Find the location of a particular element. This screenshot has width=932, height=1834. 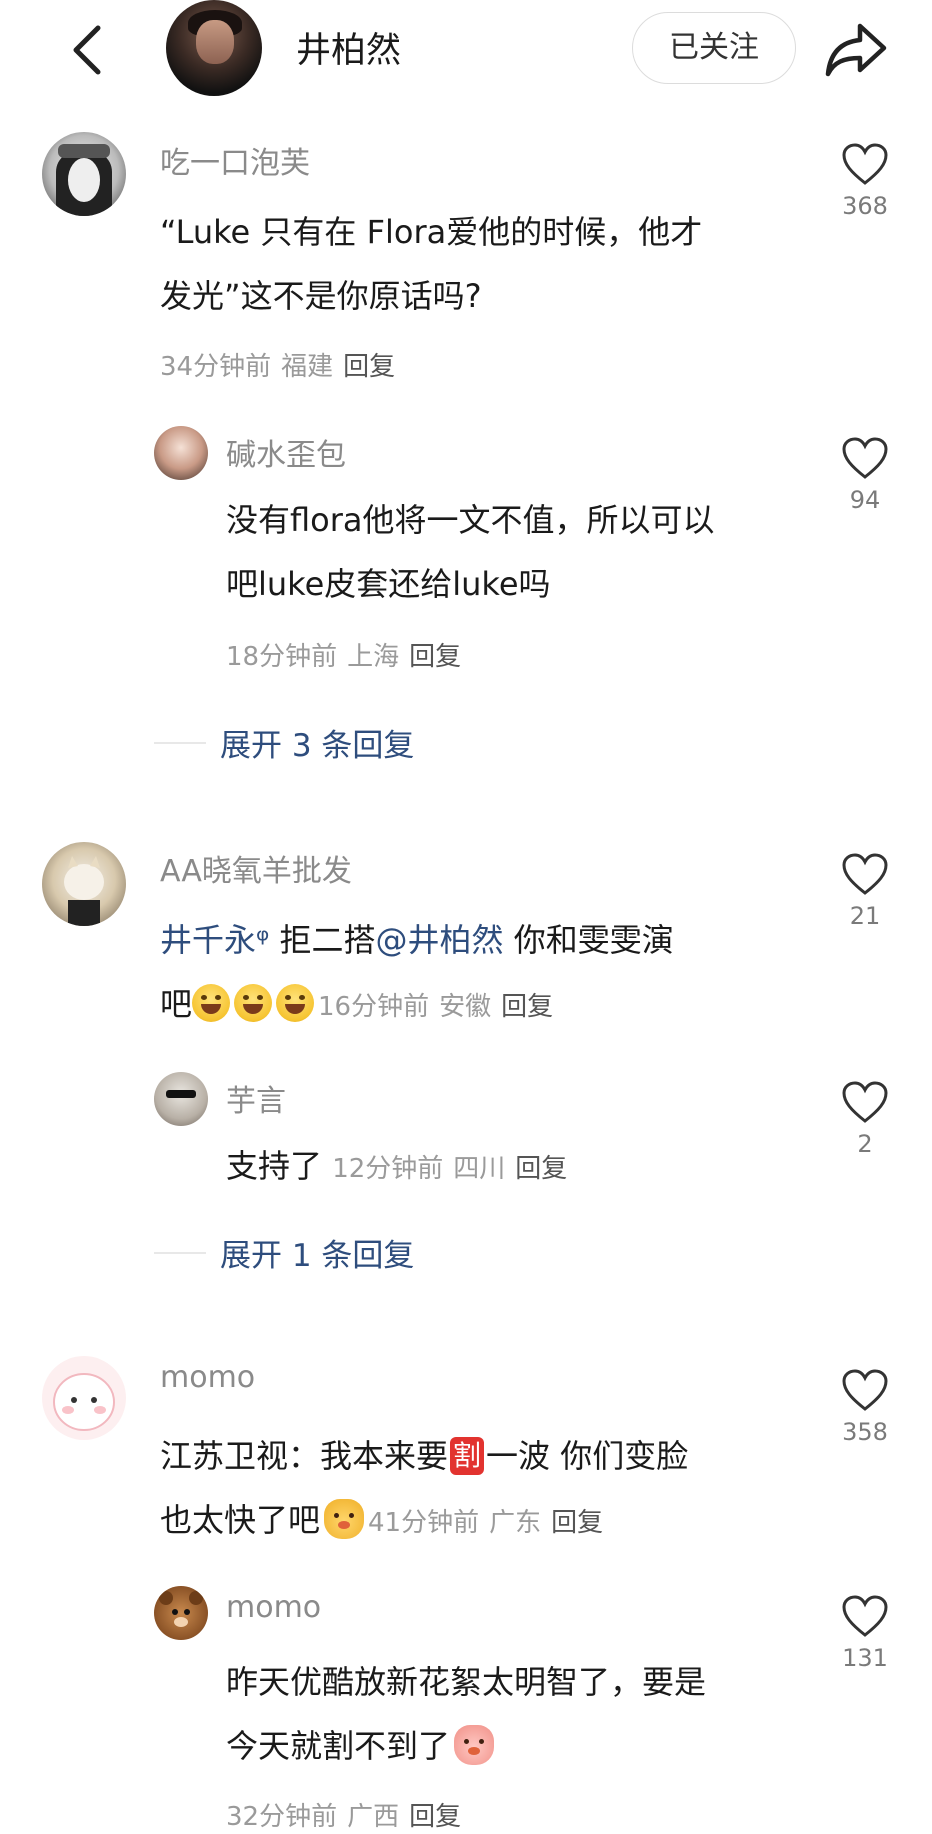

like-button: 2 is located at coordinates (865, 1119).